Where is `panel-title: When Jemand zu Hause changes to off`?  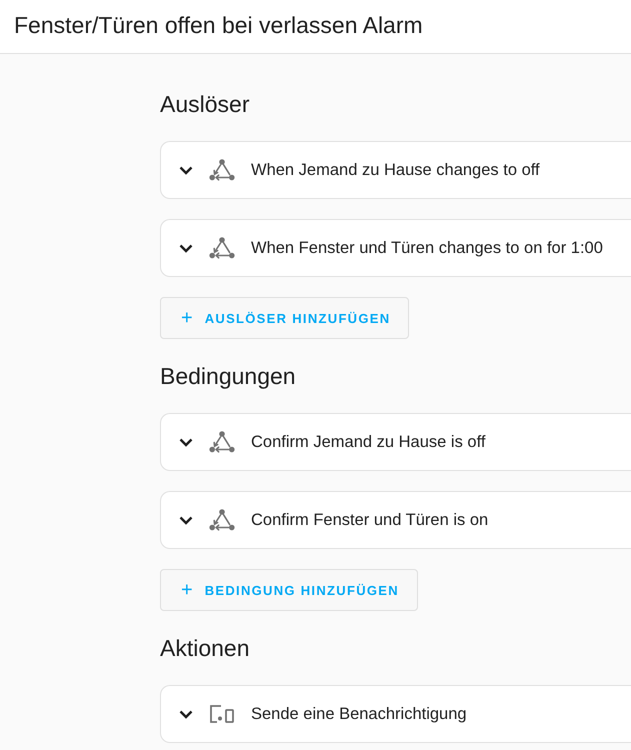 panel-title: When Jemand zu Hause changes to off is located at coordinates (395, 170).